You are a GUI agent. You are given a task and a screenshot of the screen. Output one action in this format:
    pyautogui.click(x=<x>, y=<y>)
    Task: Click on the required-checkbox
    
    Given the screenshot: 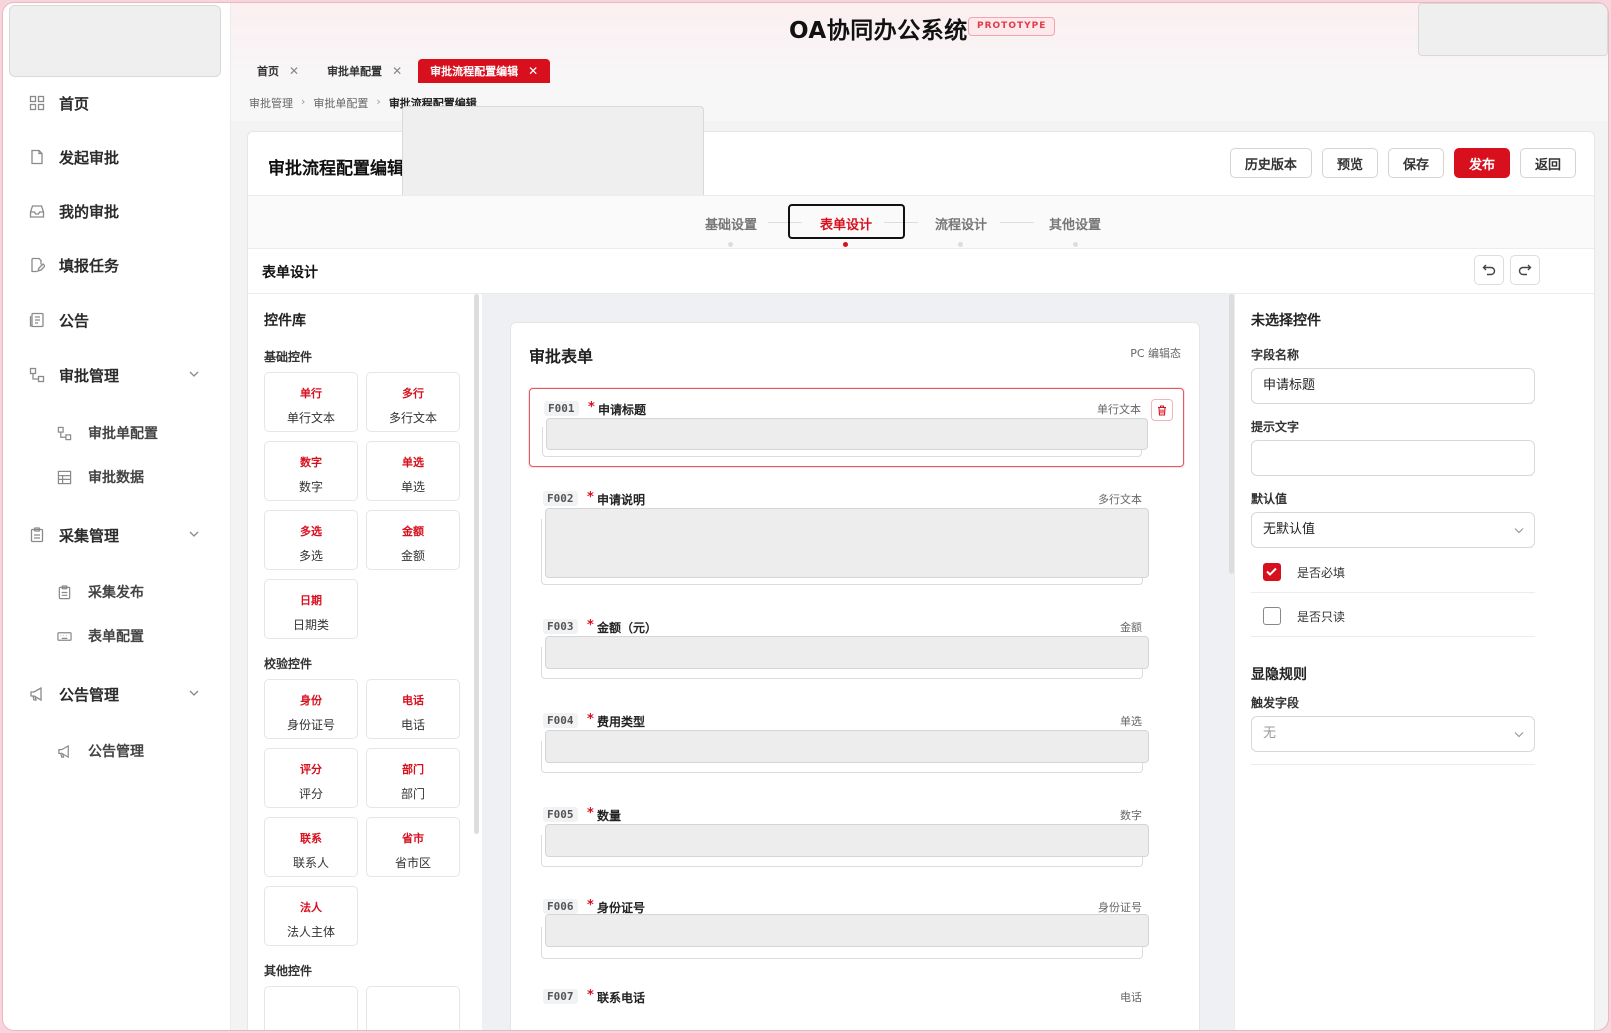 What is the action you would take?
    pyautogui.click(x=1272, y=572)
    